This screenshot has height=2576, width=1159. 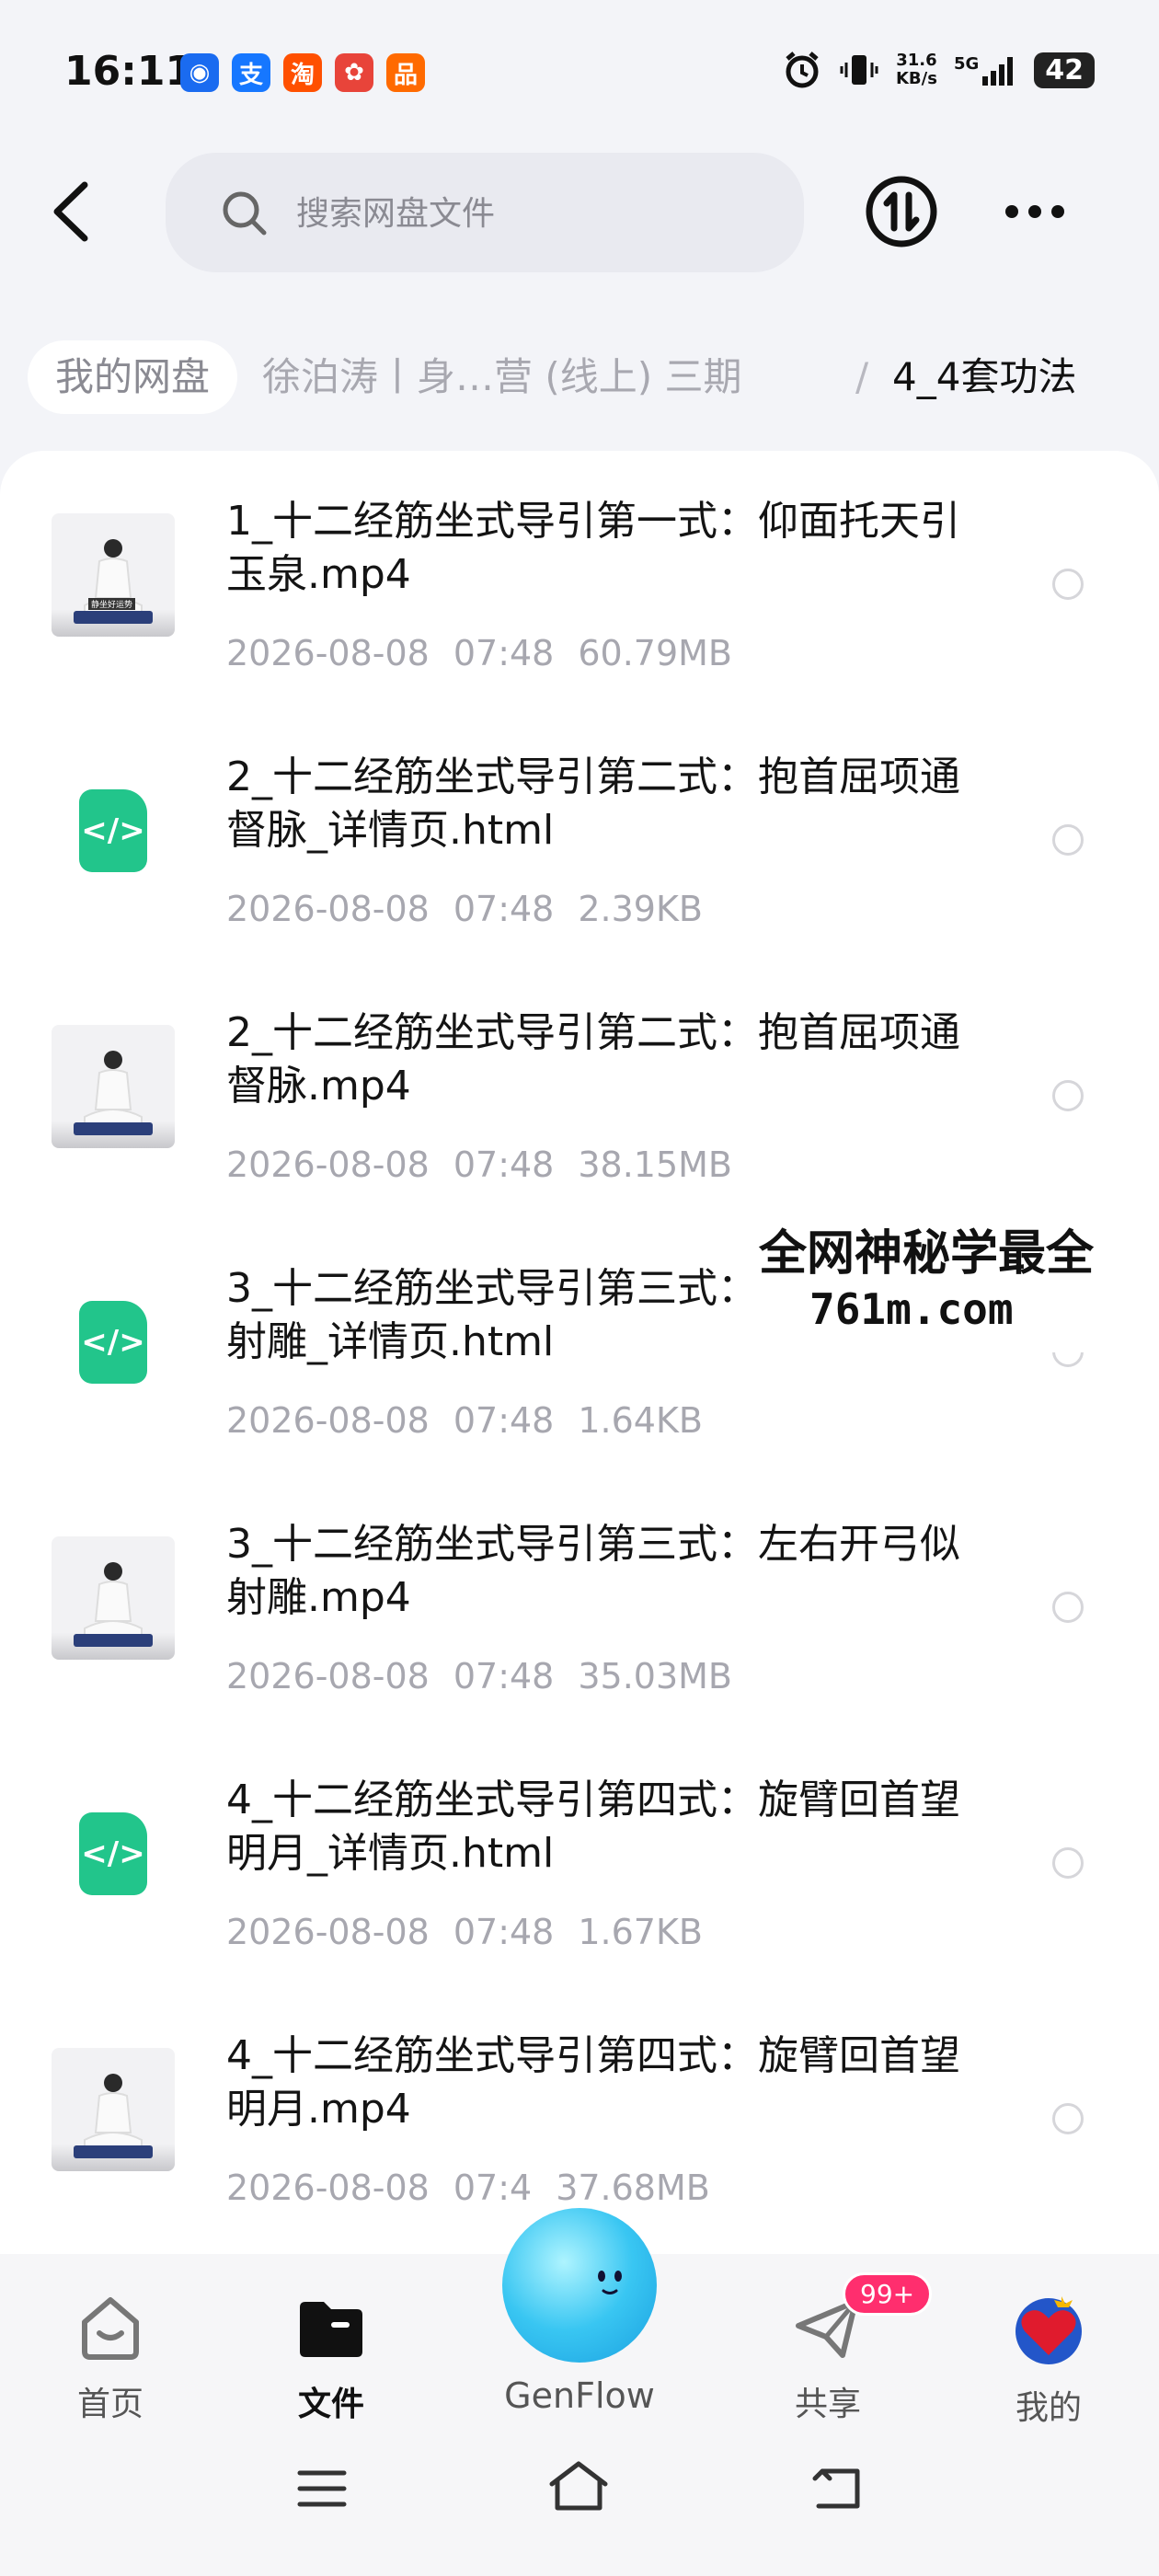 What do you see at coordinates (1064, 70) in the screenshot?
I see `battery-indicator: 42` at bounding box center [1064, 70].